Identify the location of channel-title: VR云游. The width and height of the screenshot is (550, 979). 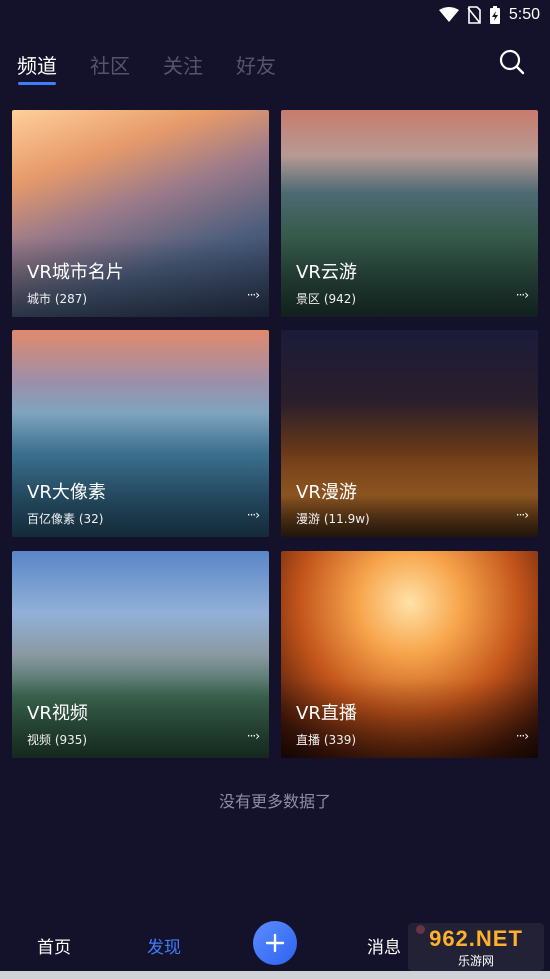
(326, 272).